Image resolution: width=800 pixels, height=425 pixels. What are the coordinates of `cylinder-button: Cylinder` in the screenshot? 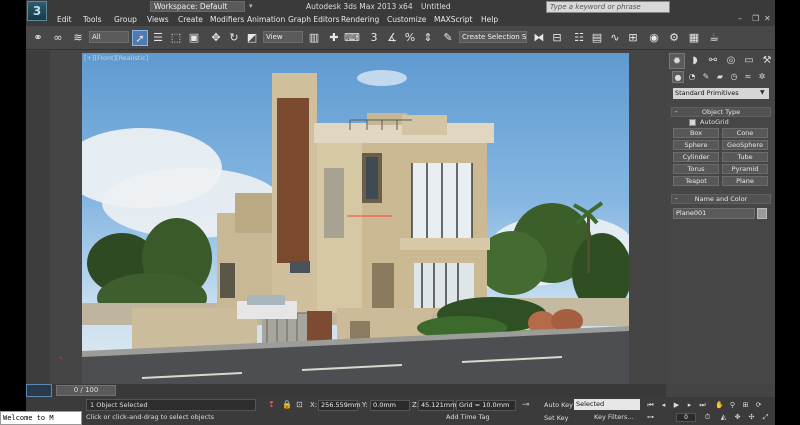 It's located at (696, 157).